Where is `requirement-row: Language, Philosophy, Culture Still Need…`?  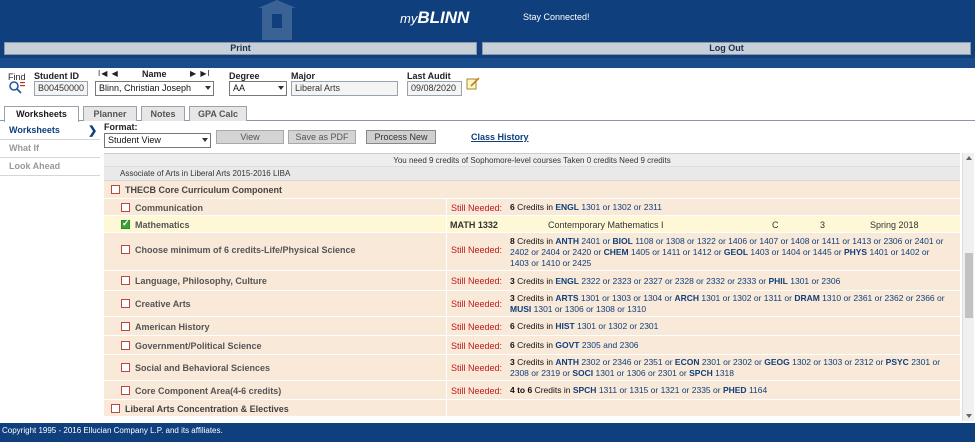
requirement-row: Language, Philosophy, Culture Still Need… is located at coordinates (532, 281).